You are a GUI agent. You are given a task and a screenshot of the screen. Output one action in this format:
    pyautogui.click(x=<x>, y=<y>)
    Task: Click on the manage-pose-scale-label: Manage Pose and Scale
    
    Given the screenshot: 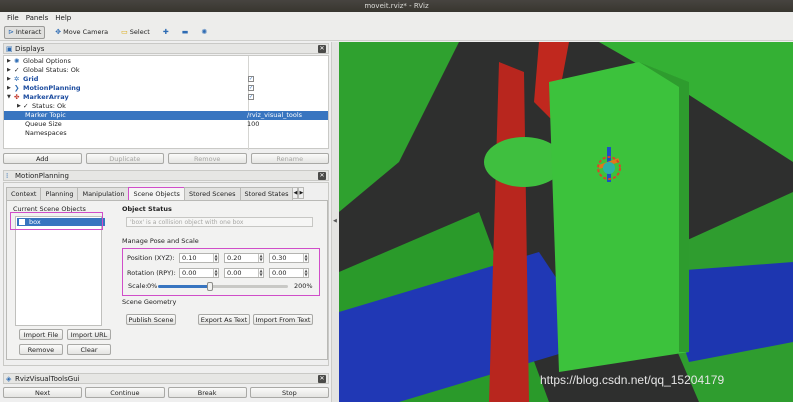 What is the action you would take?
    pyautogui.click(x=160, y=241)
    